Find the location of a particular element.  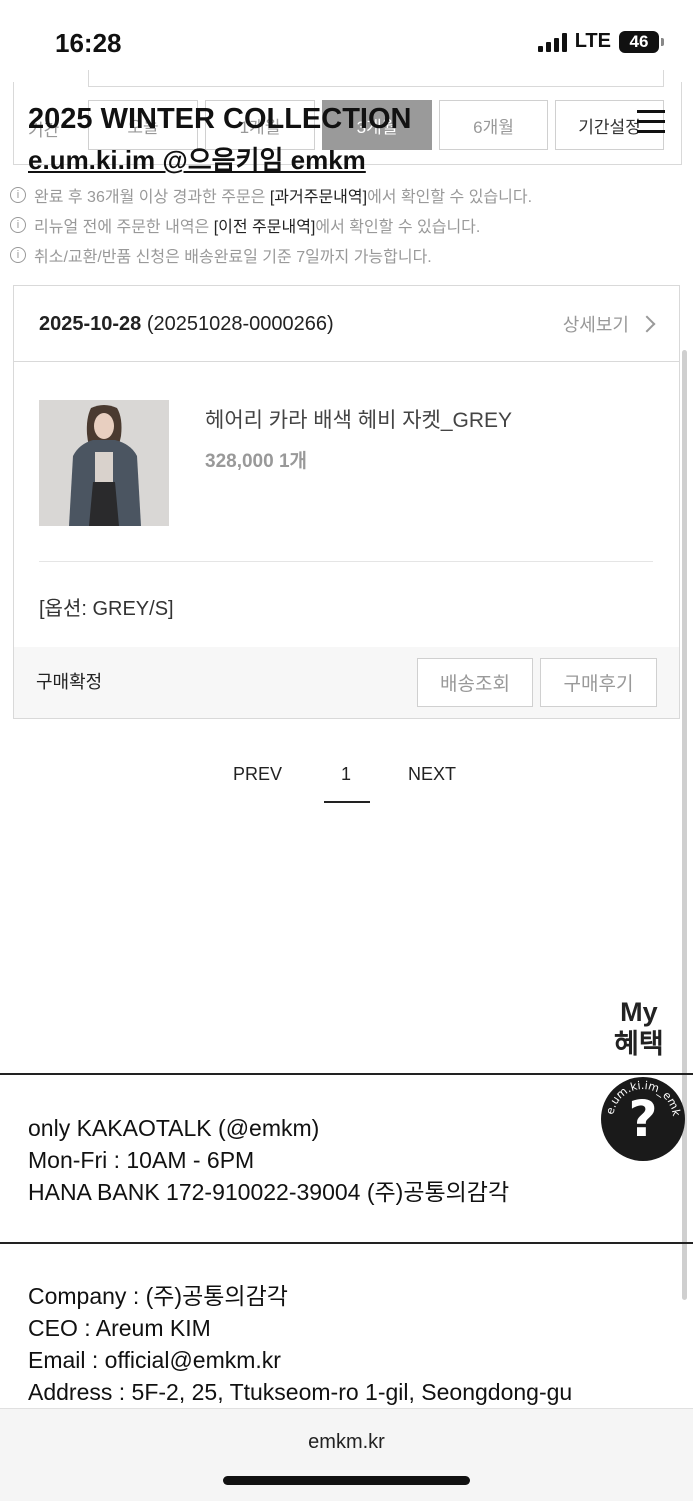

company-name: Company : (주)공통의감각 is located at coordinates (158, 1296).